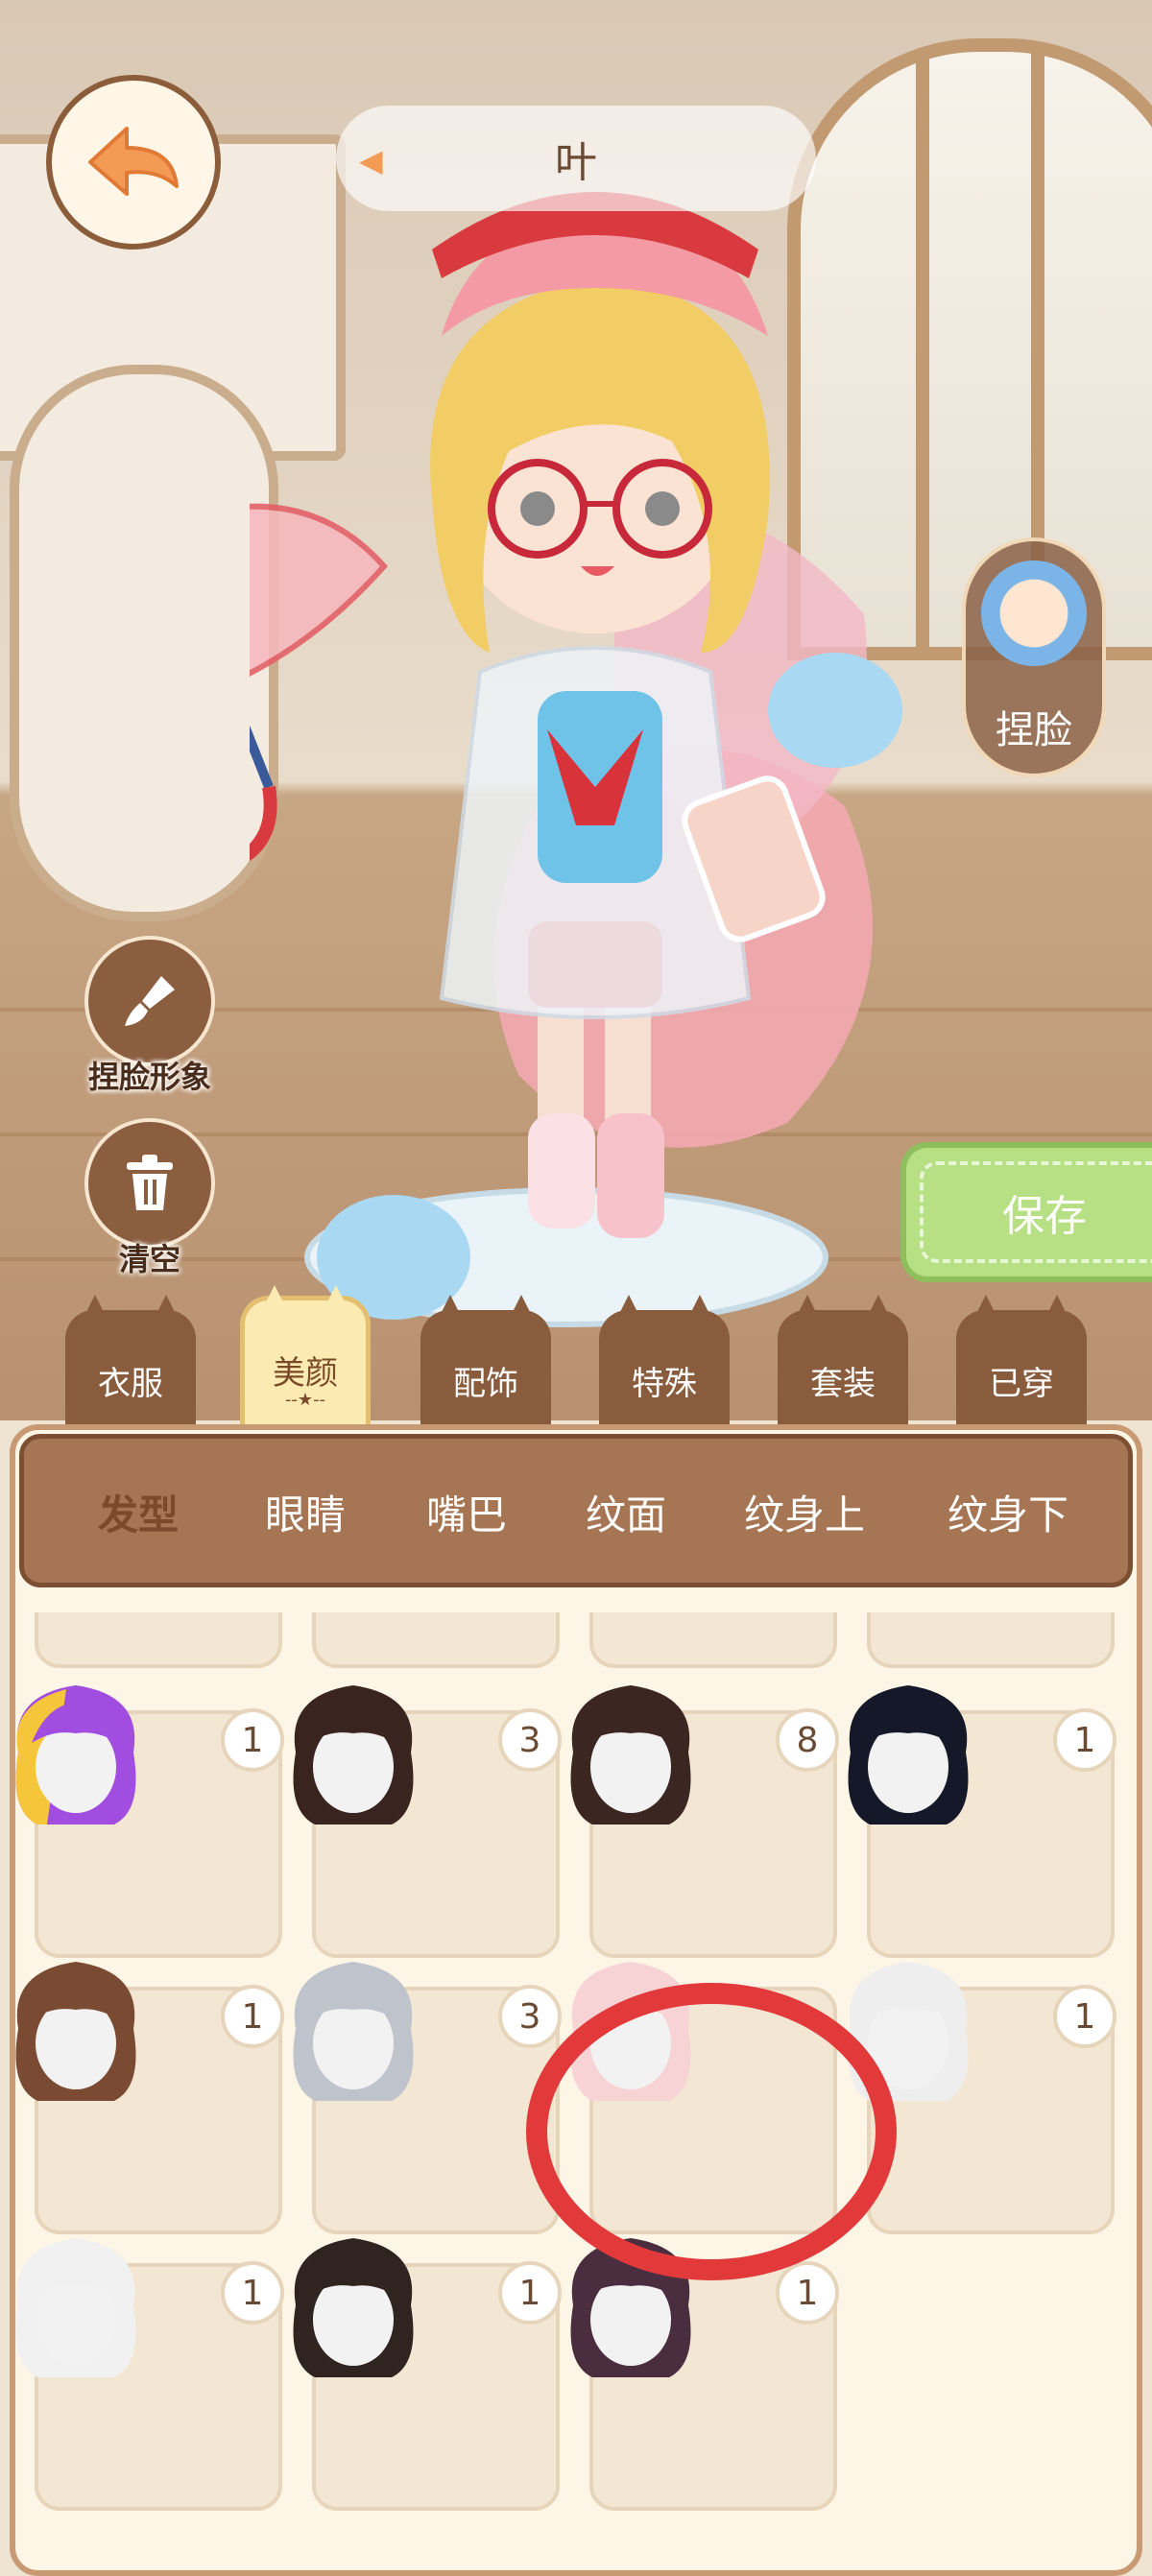  What do you see at coordinates (149, 1259) in the screenshot?
I see `clear-label: 清空` at bounding box center [149, 1259].